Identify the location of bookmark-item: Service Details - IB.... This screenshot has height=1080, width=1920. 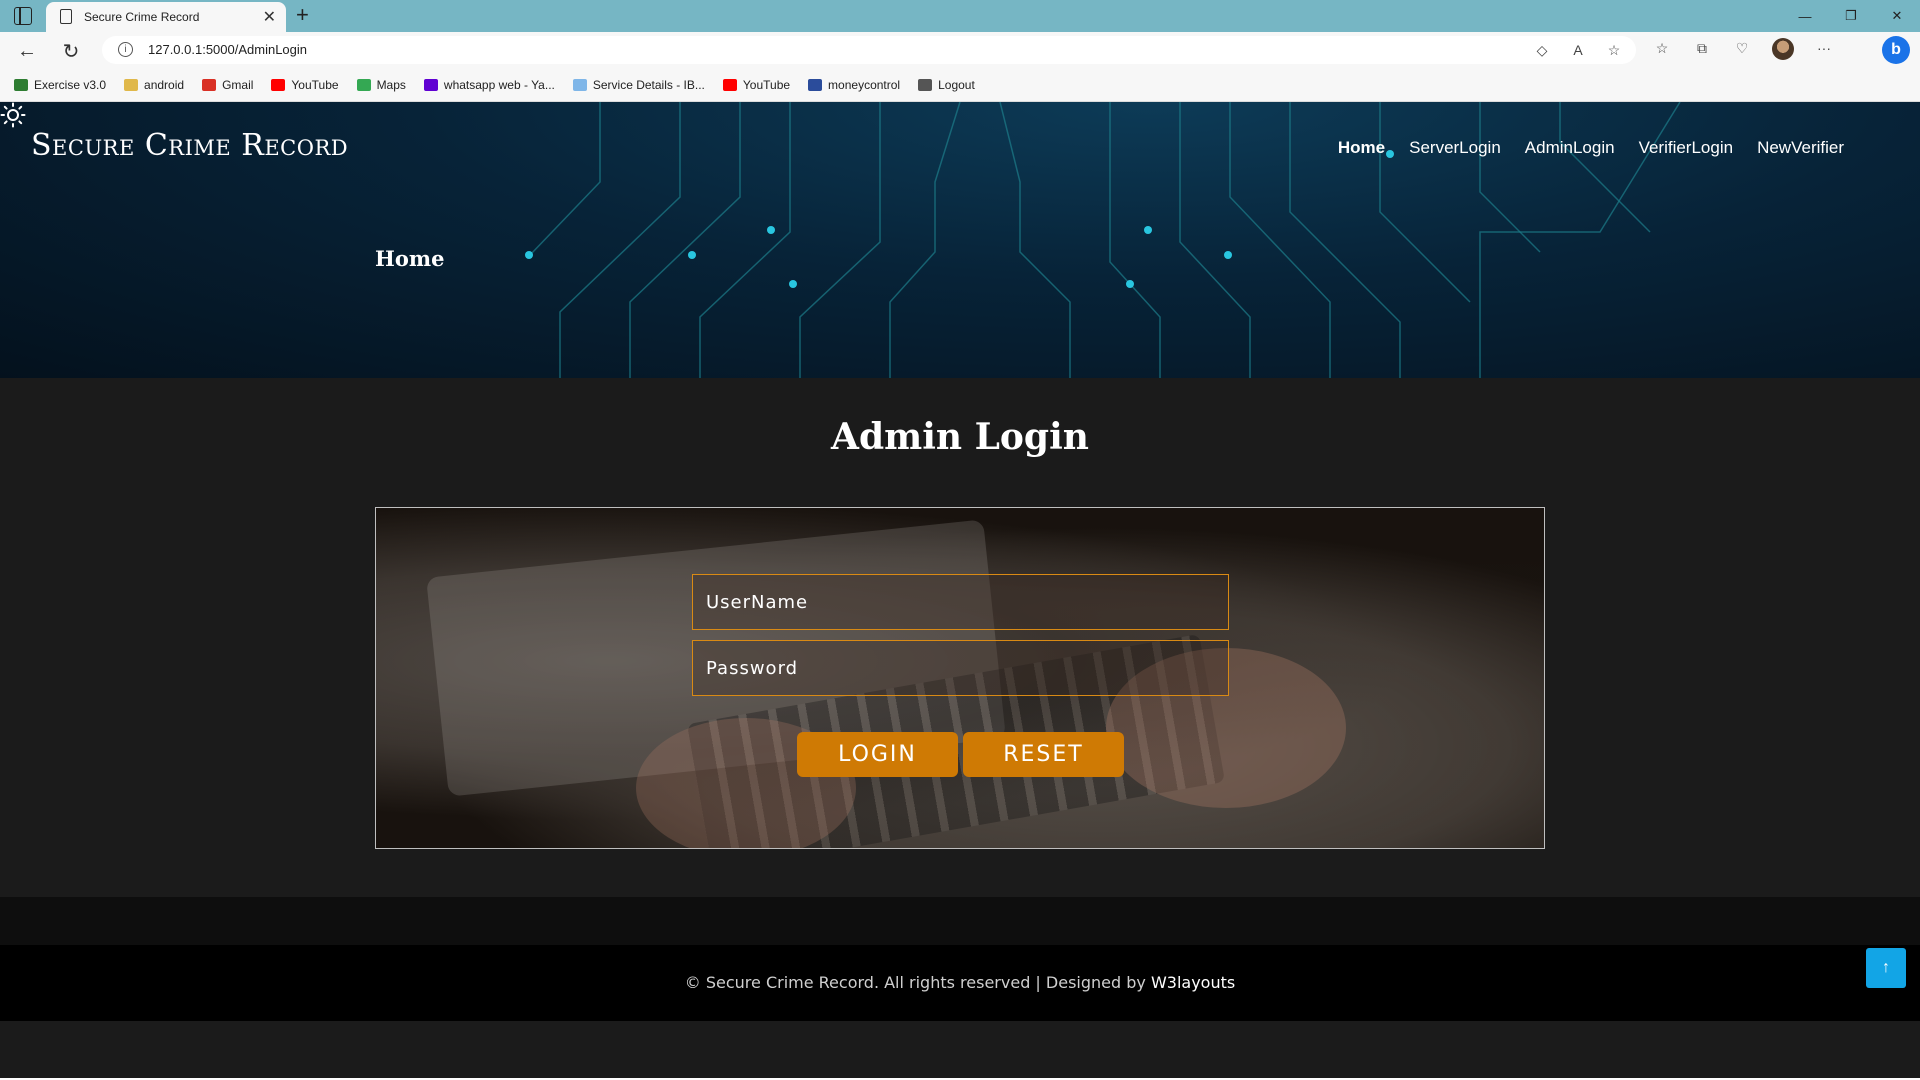
(638, 84).